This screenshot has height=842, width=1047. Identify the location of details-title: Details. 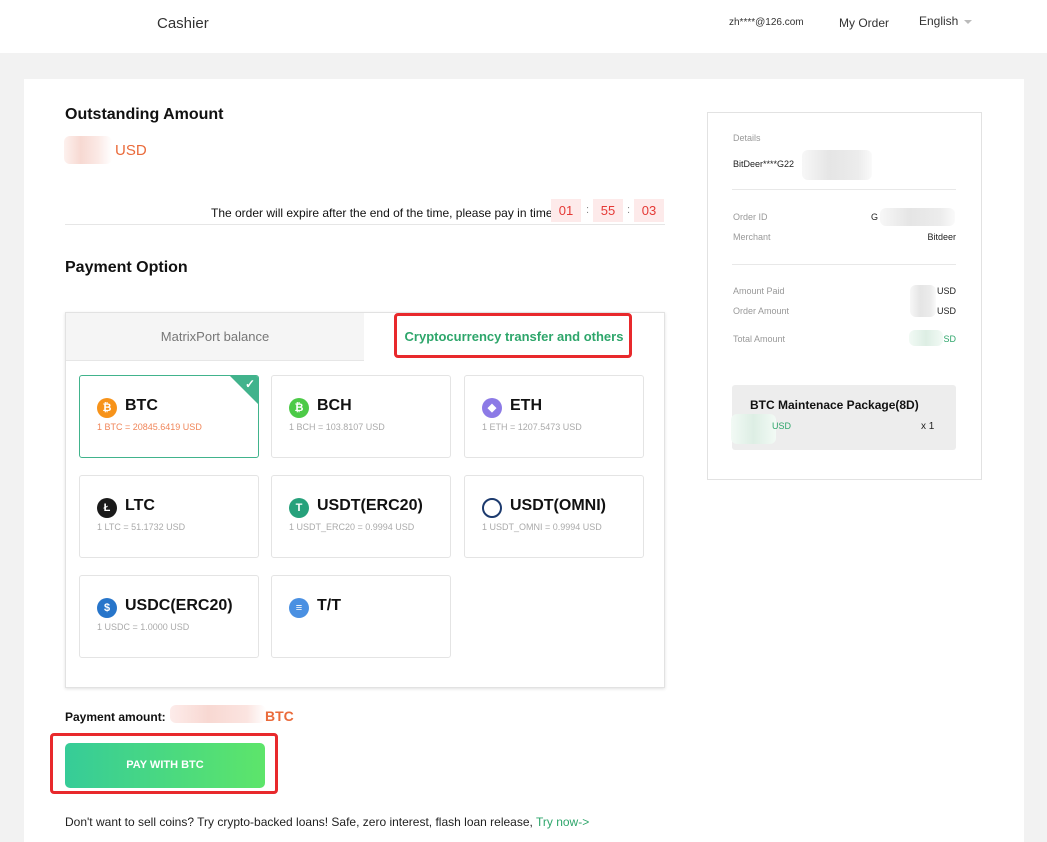
(747, 138).